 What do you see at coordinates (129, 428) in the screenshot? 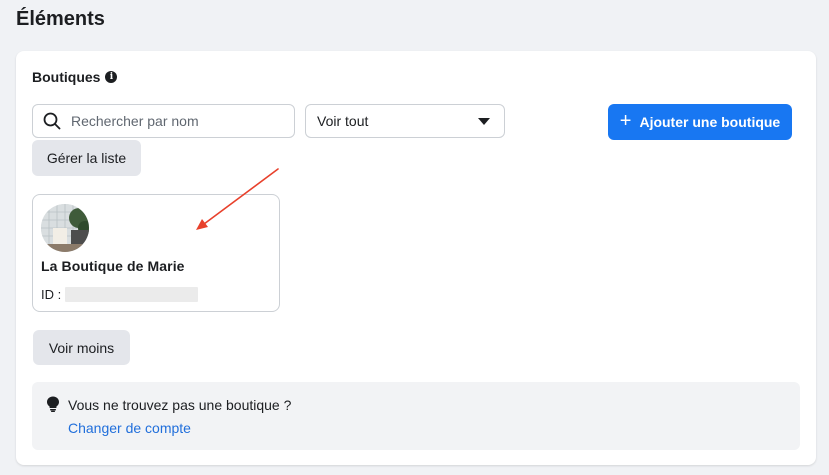
I see `switch-account-link: Changer de compte` at bounding box center [129, 428].